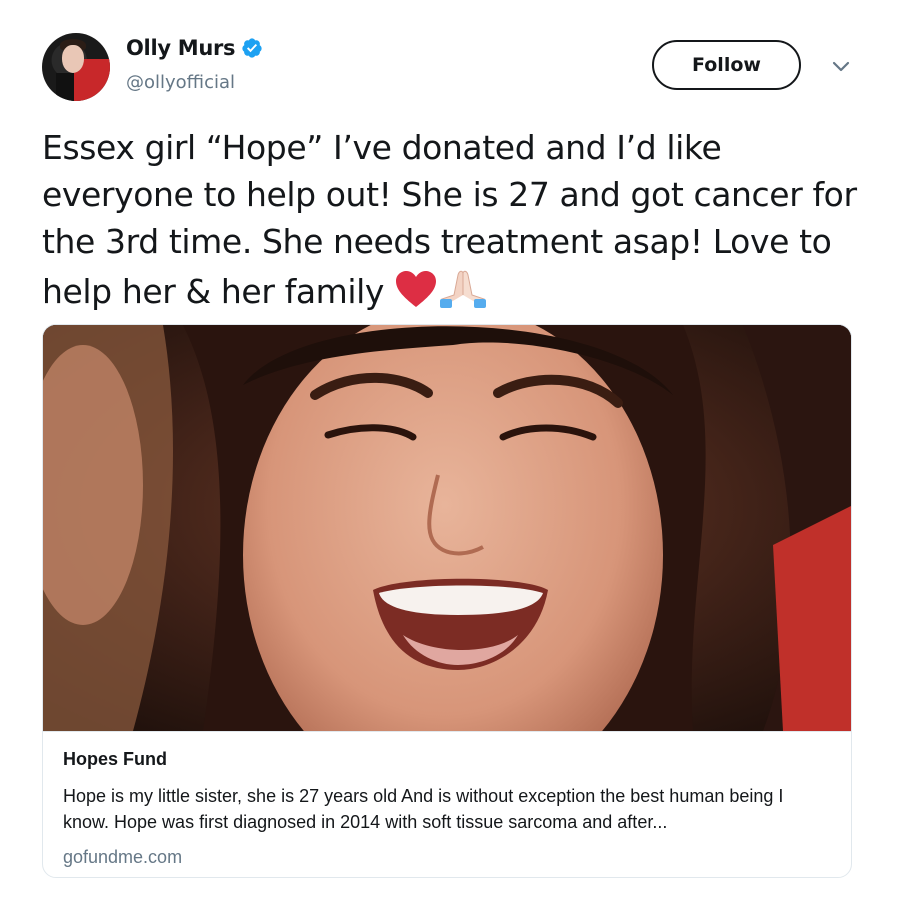  What do you see at coordinates (416, 289) in the screenshot?
I see `red-heart-icon` at bounding box center [416, 289].